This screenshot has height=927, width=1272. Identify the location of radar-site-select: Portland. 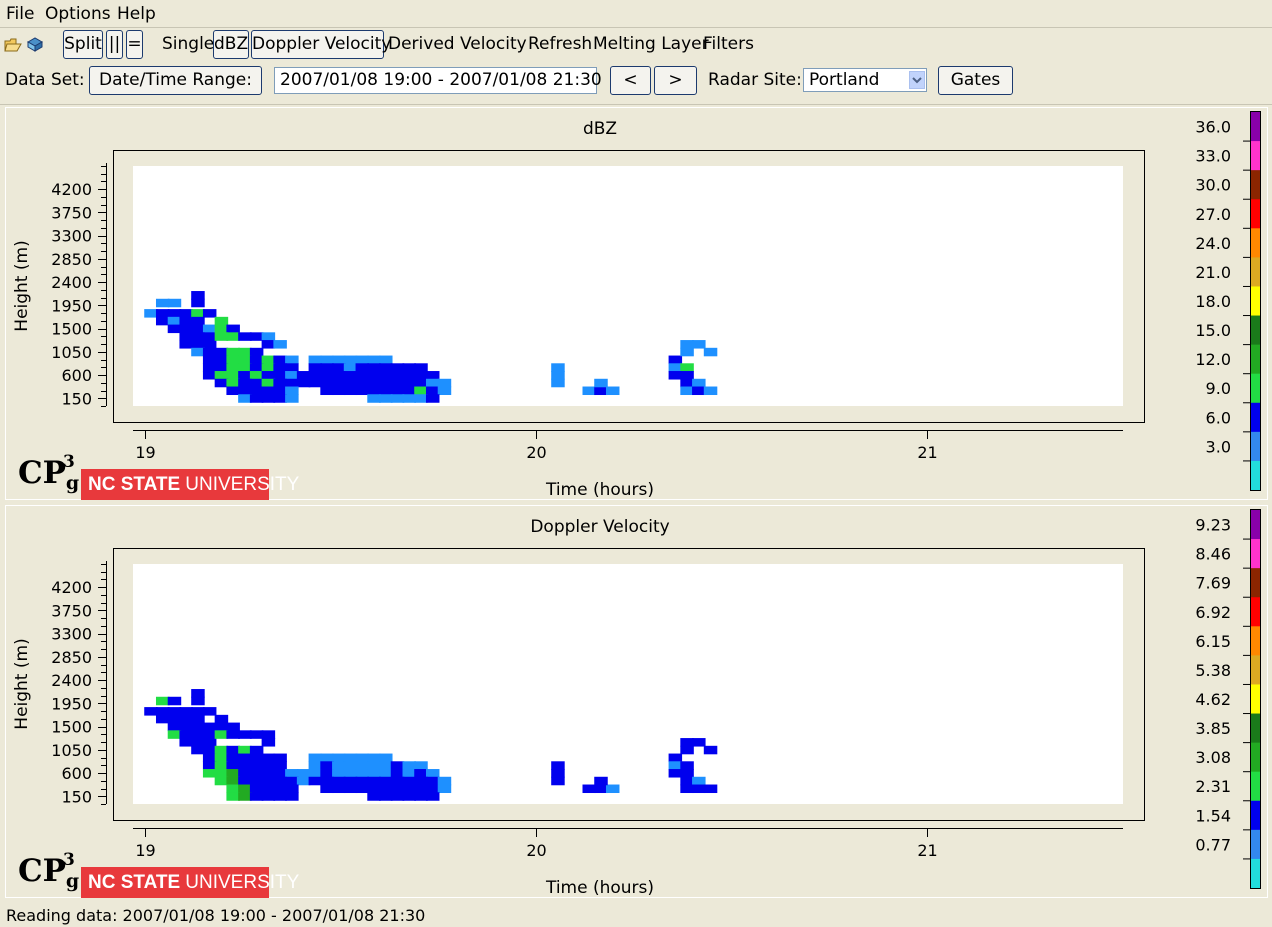
(865, 80).